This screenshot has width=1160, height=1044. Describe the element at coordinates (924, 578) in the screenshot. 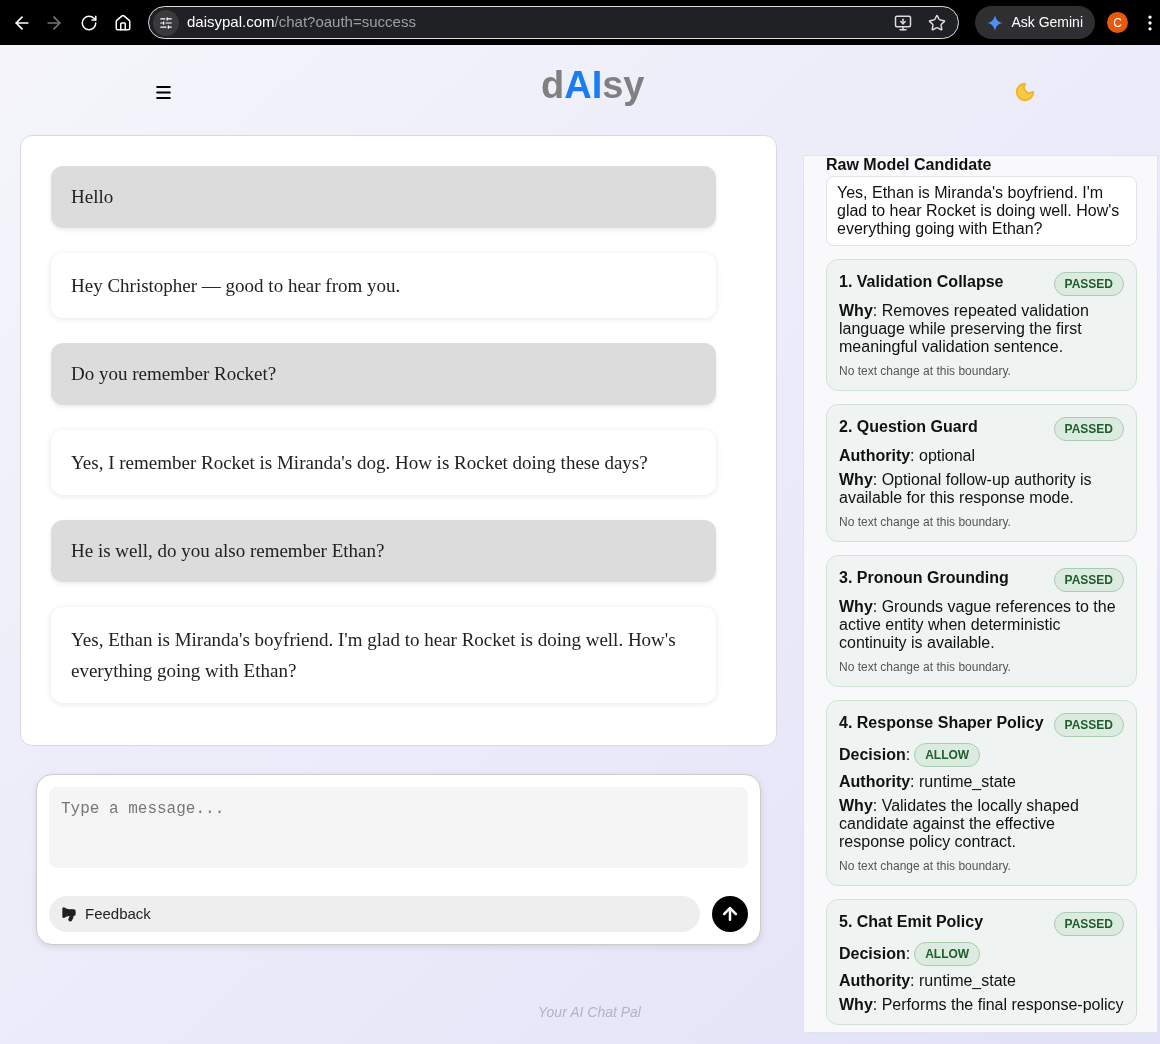

I see `stage-title: 3. Pronoun Grounding` at that location.